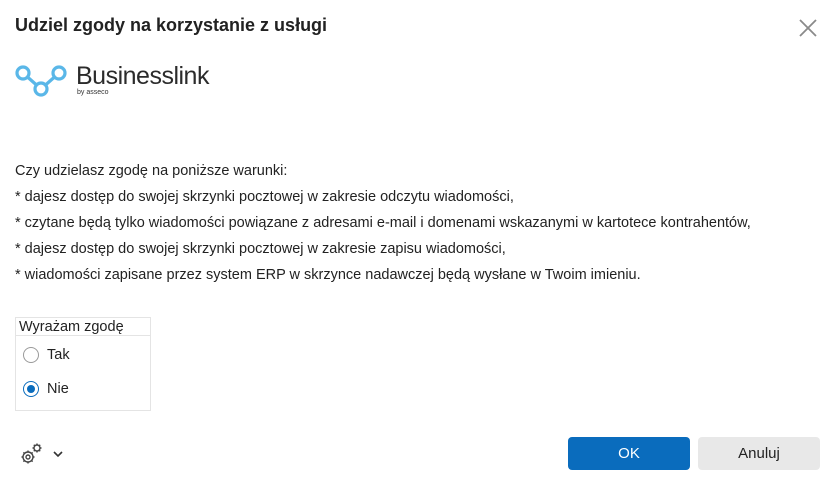 This screenshot has height=485, width=834. Describe the element at coordinates (58, 454) in the screenshot. I see `chevron-down-icon` at that location.